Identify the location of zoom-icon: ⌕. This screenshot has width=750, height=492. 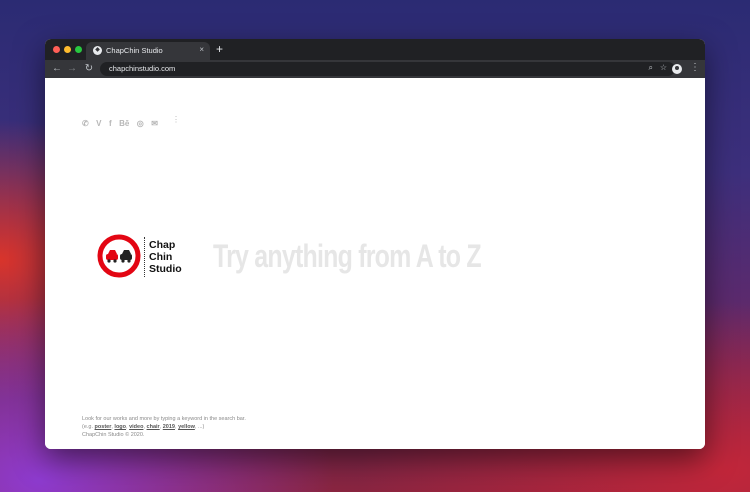
(651, 68).